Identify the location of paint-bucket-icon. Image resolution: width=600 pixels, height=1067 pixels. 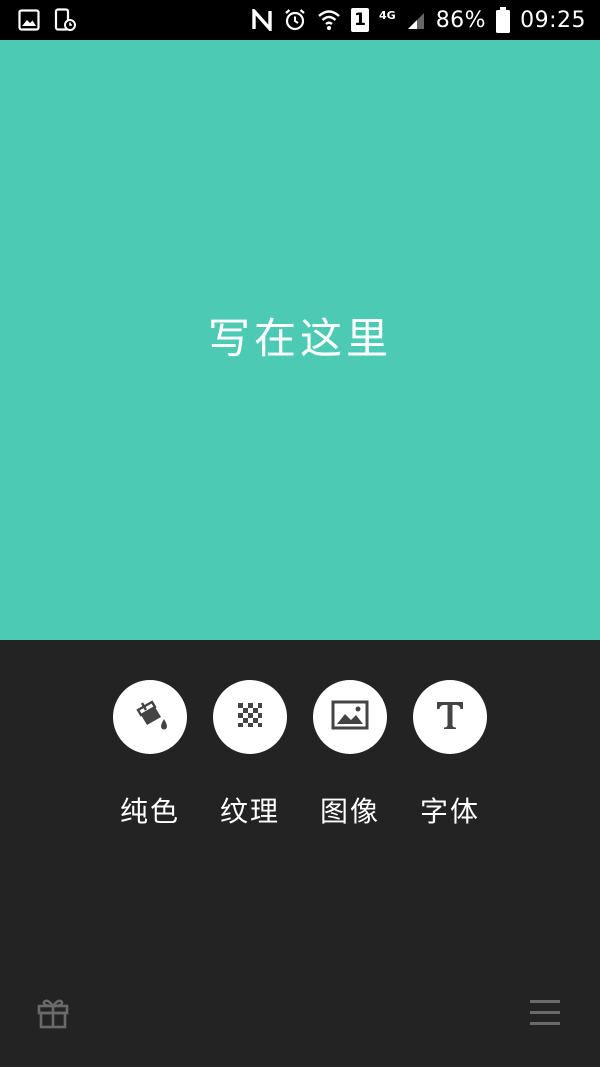
(150, 717).